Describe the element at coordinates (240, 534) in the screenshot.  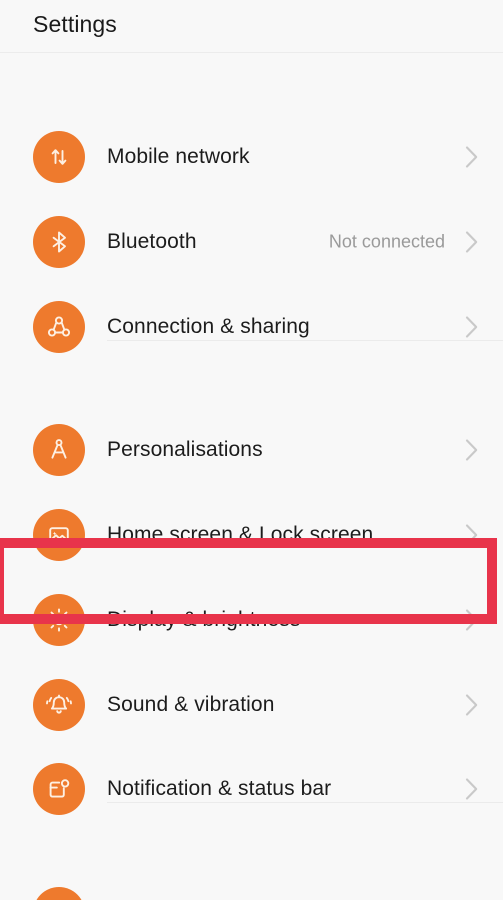
I see `settings-row-label: Home screen & Lock screen` at that location.